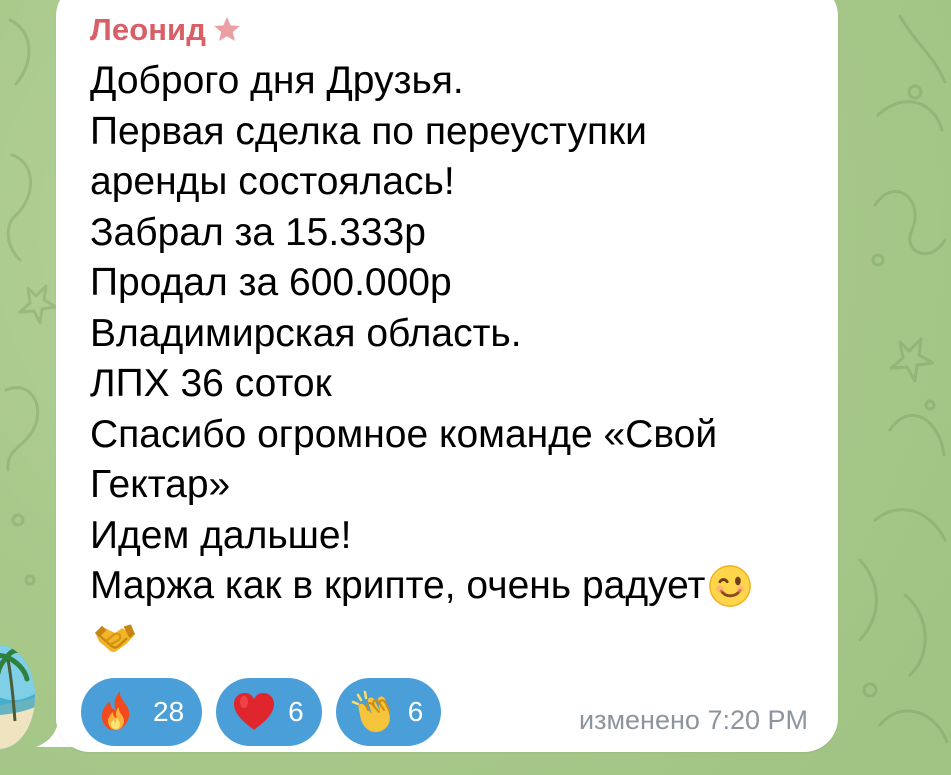 The width and height of the screenshot is (951, 775). I want to click on message-emoji-line, so click(455, 637).